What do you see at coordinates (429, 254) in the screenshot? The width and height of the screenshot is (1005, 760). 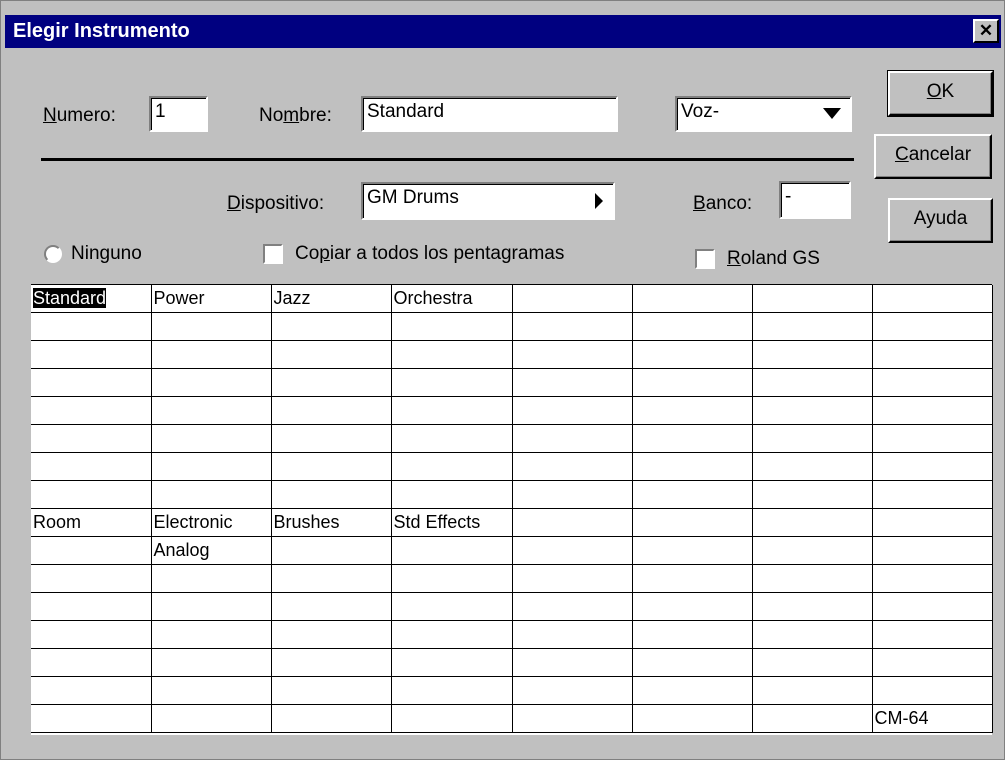 I see `copiar-label: Copiar a todos los pentagramas` at bounding box center [429, 254].